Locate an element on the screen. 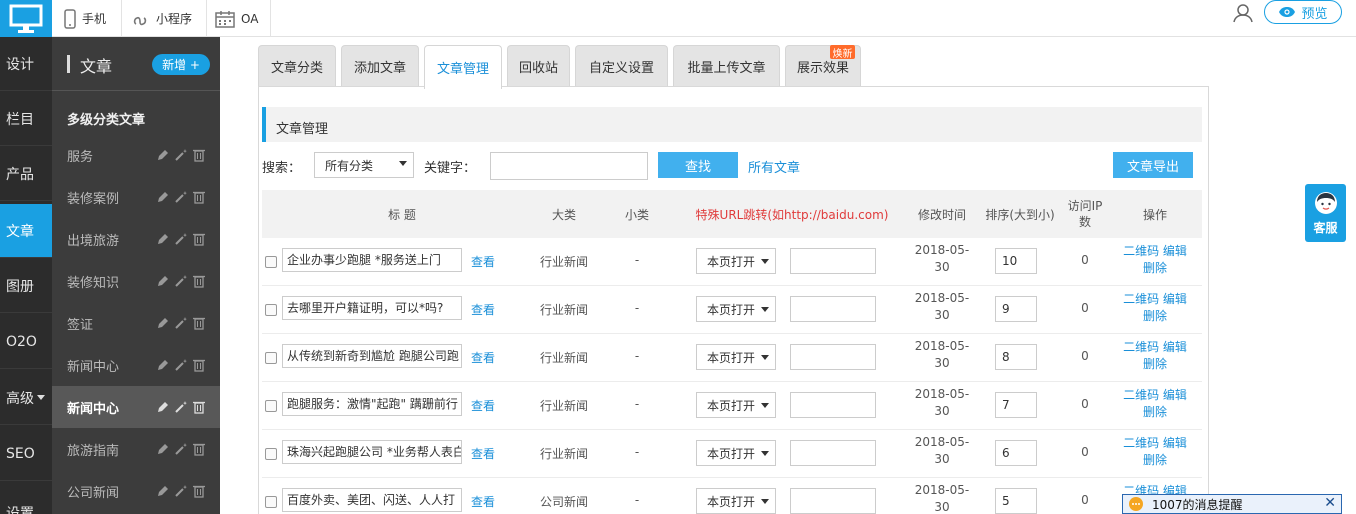  sort-order-field: 7 is located at coordinates (1016, 405).